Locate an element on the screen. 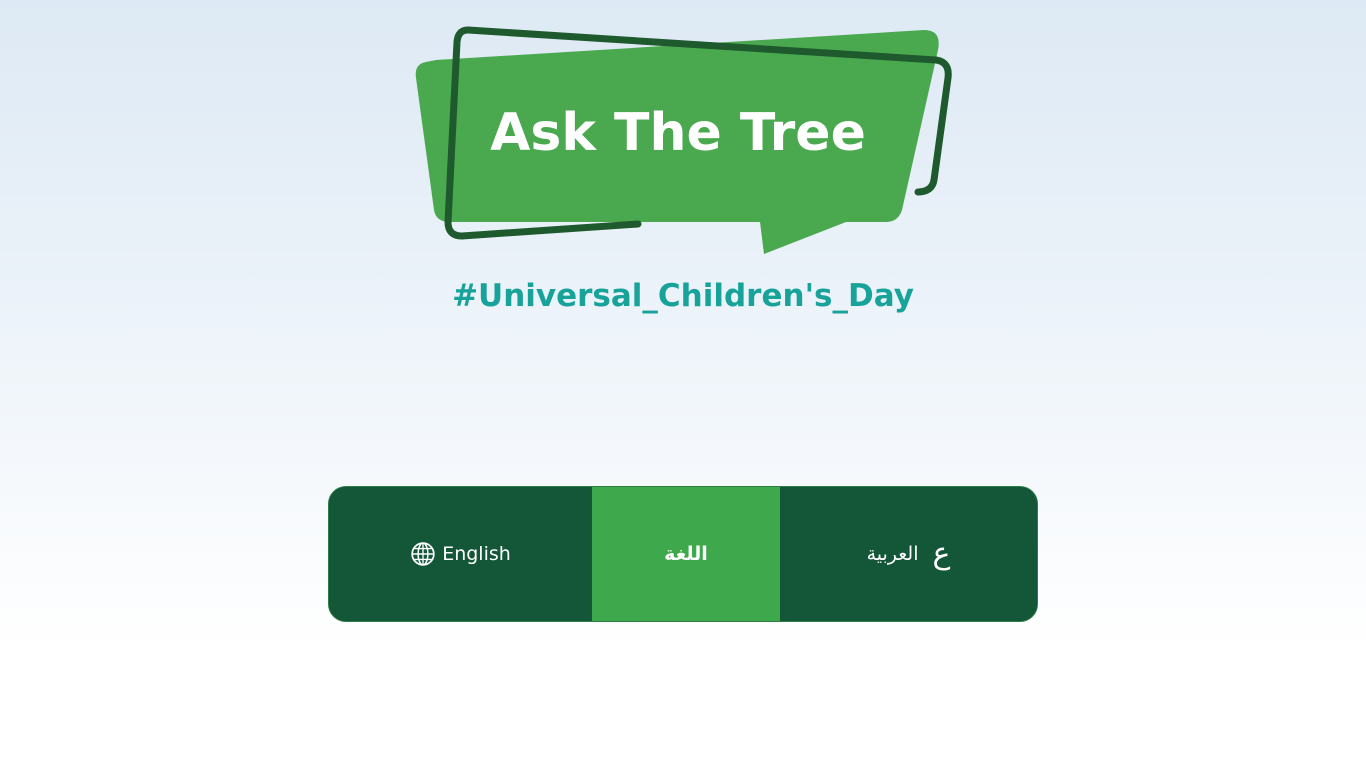 The image size is (1366, 768). arabic-label: العربية is located at coordinates (892, 554).